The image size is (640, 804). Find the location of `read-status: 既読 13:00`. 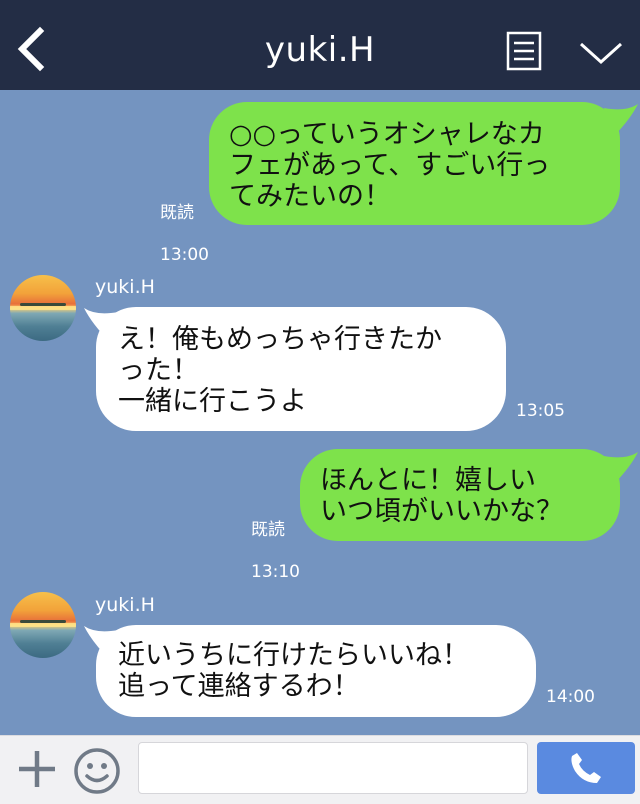

read-status: 既読 13:00 is located at coordinates (184, 224).